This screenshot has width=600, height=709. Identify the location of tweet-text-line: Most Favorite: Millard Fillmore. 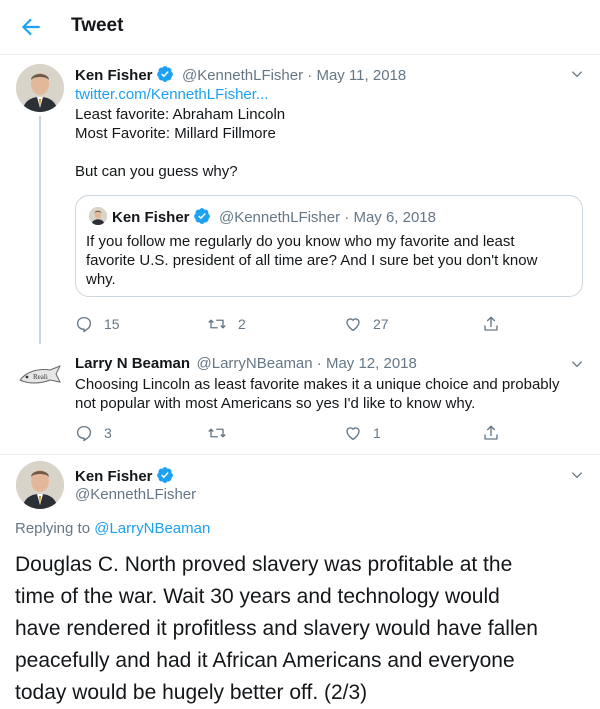
(175, 133).